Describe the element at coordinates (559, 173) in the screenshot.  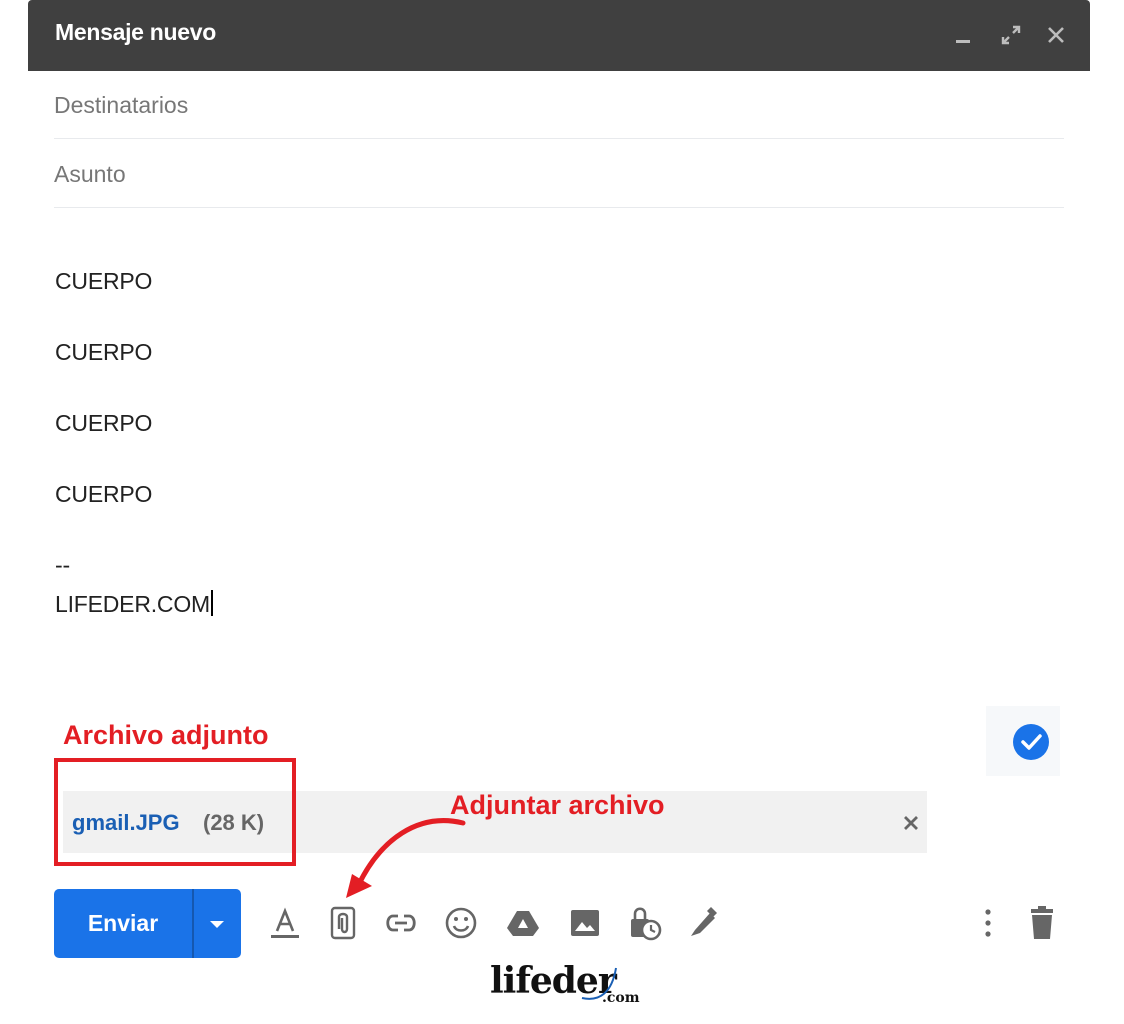
I see `subject-field: Asunto` at that location.